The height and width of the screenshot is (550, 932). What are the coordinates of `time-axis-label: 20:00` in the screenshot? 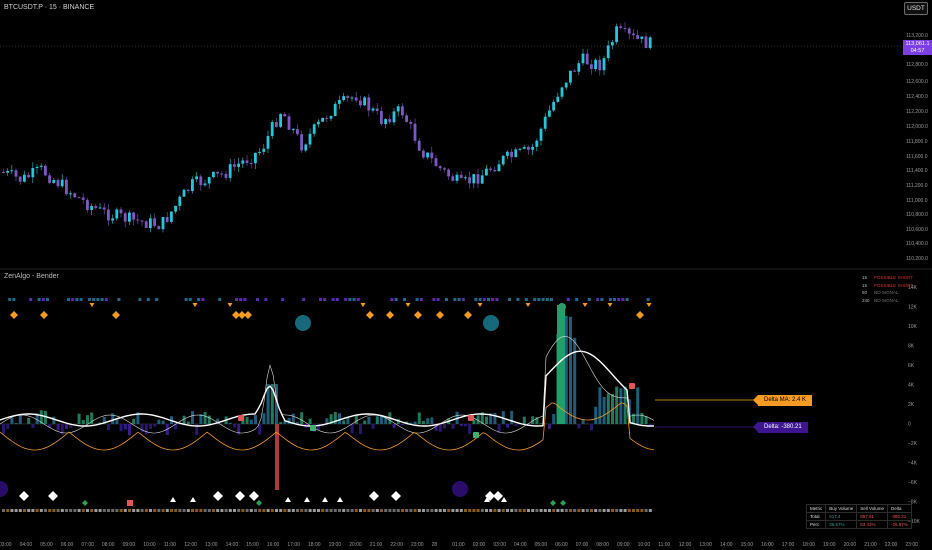 It's located at (355, 545).